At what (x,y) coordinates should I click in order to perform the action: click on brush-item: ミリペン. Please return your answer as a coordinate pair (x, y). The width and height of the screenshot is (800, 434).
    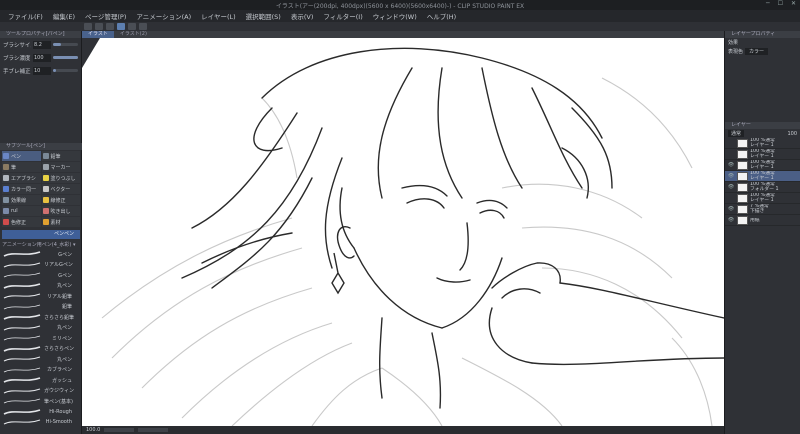
    Looking at the image, I should click on (41, 338).